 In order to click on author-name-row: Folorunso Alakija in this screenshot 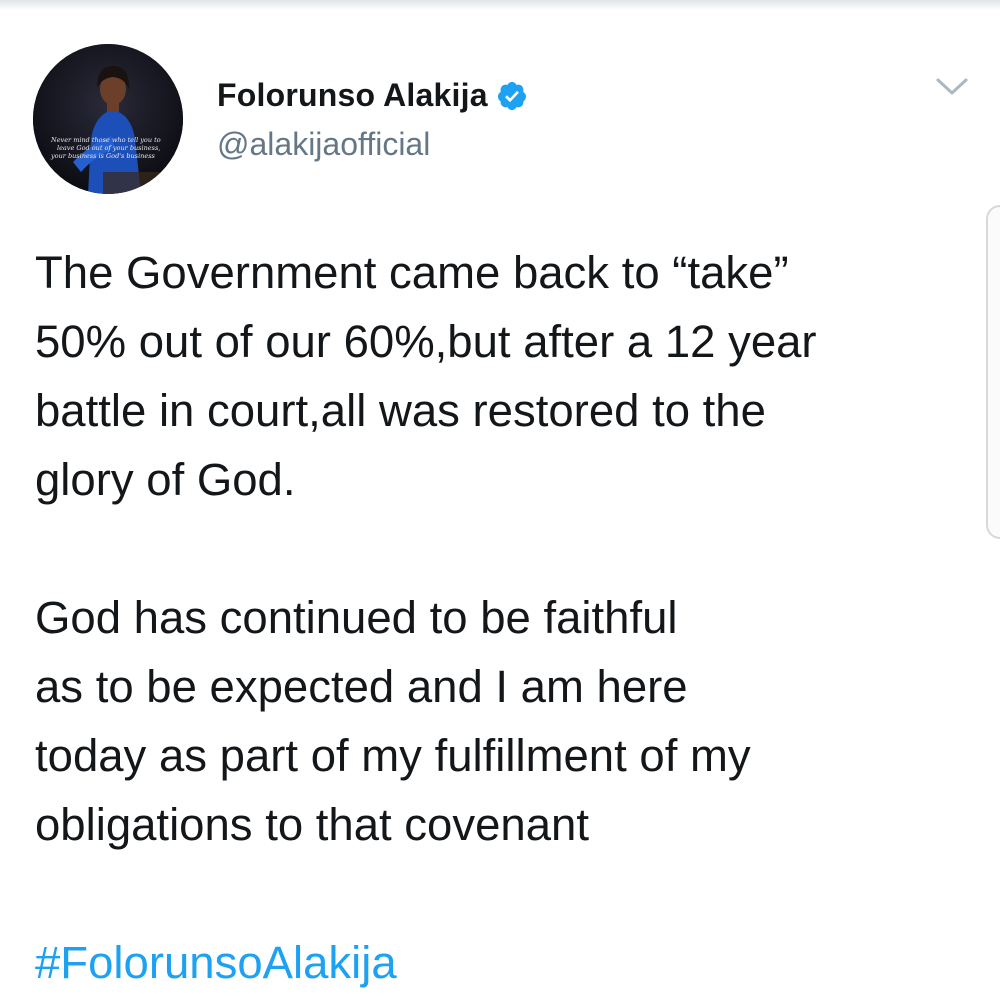, I will do `click(372, 95)`.